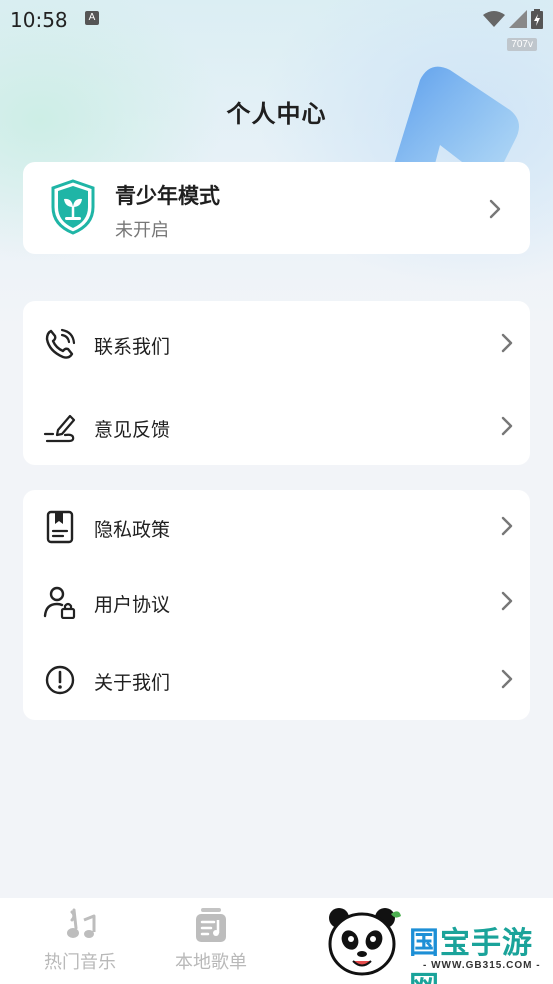 The image size is (553, 984). Describe the element at coordinates (81, 923) in the screenshot. I see `music-note-icon` at that location.